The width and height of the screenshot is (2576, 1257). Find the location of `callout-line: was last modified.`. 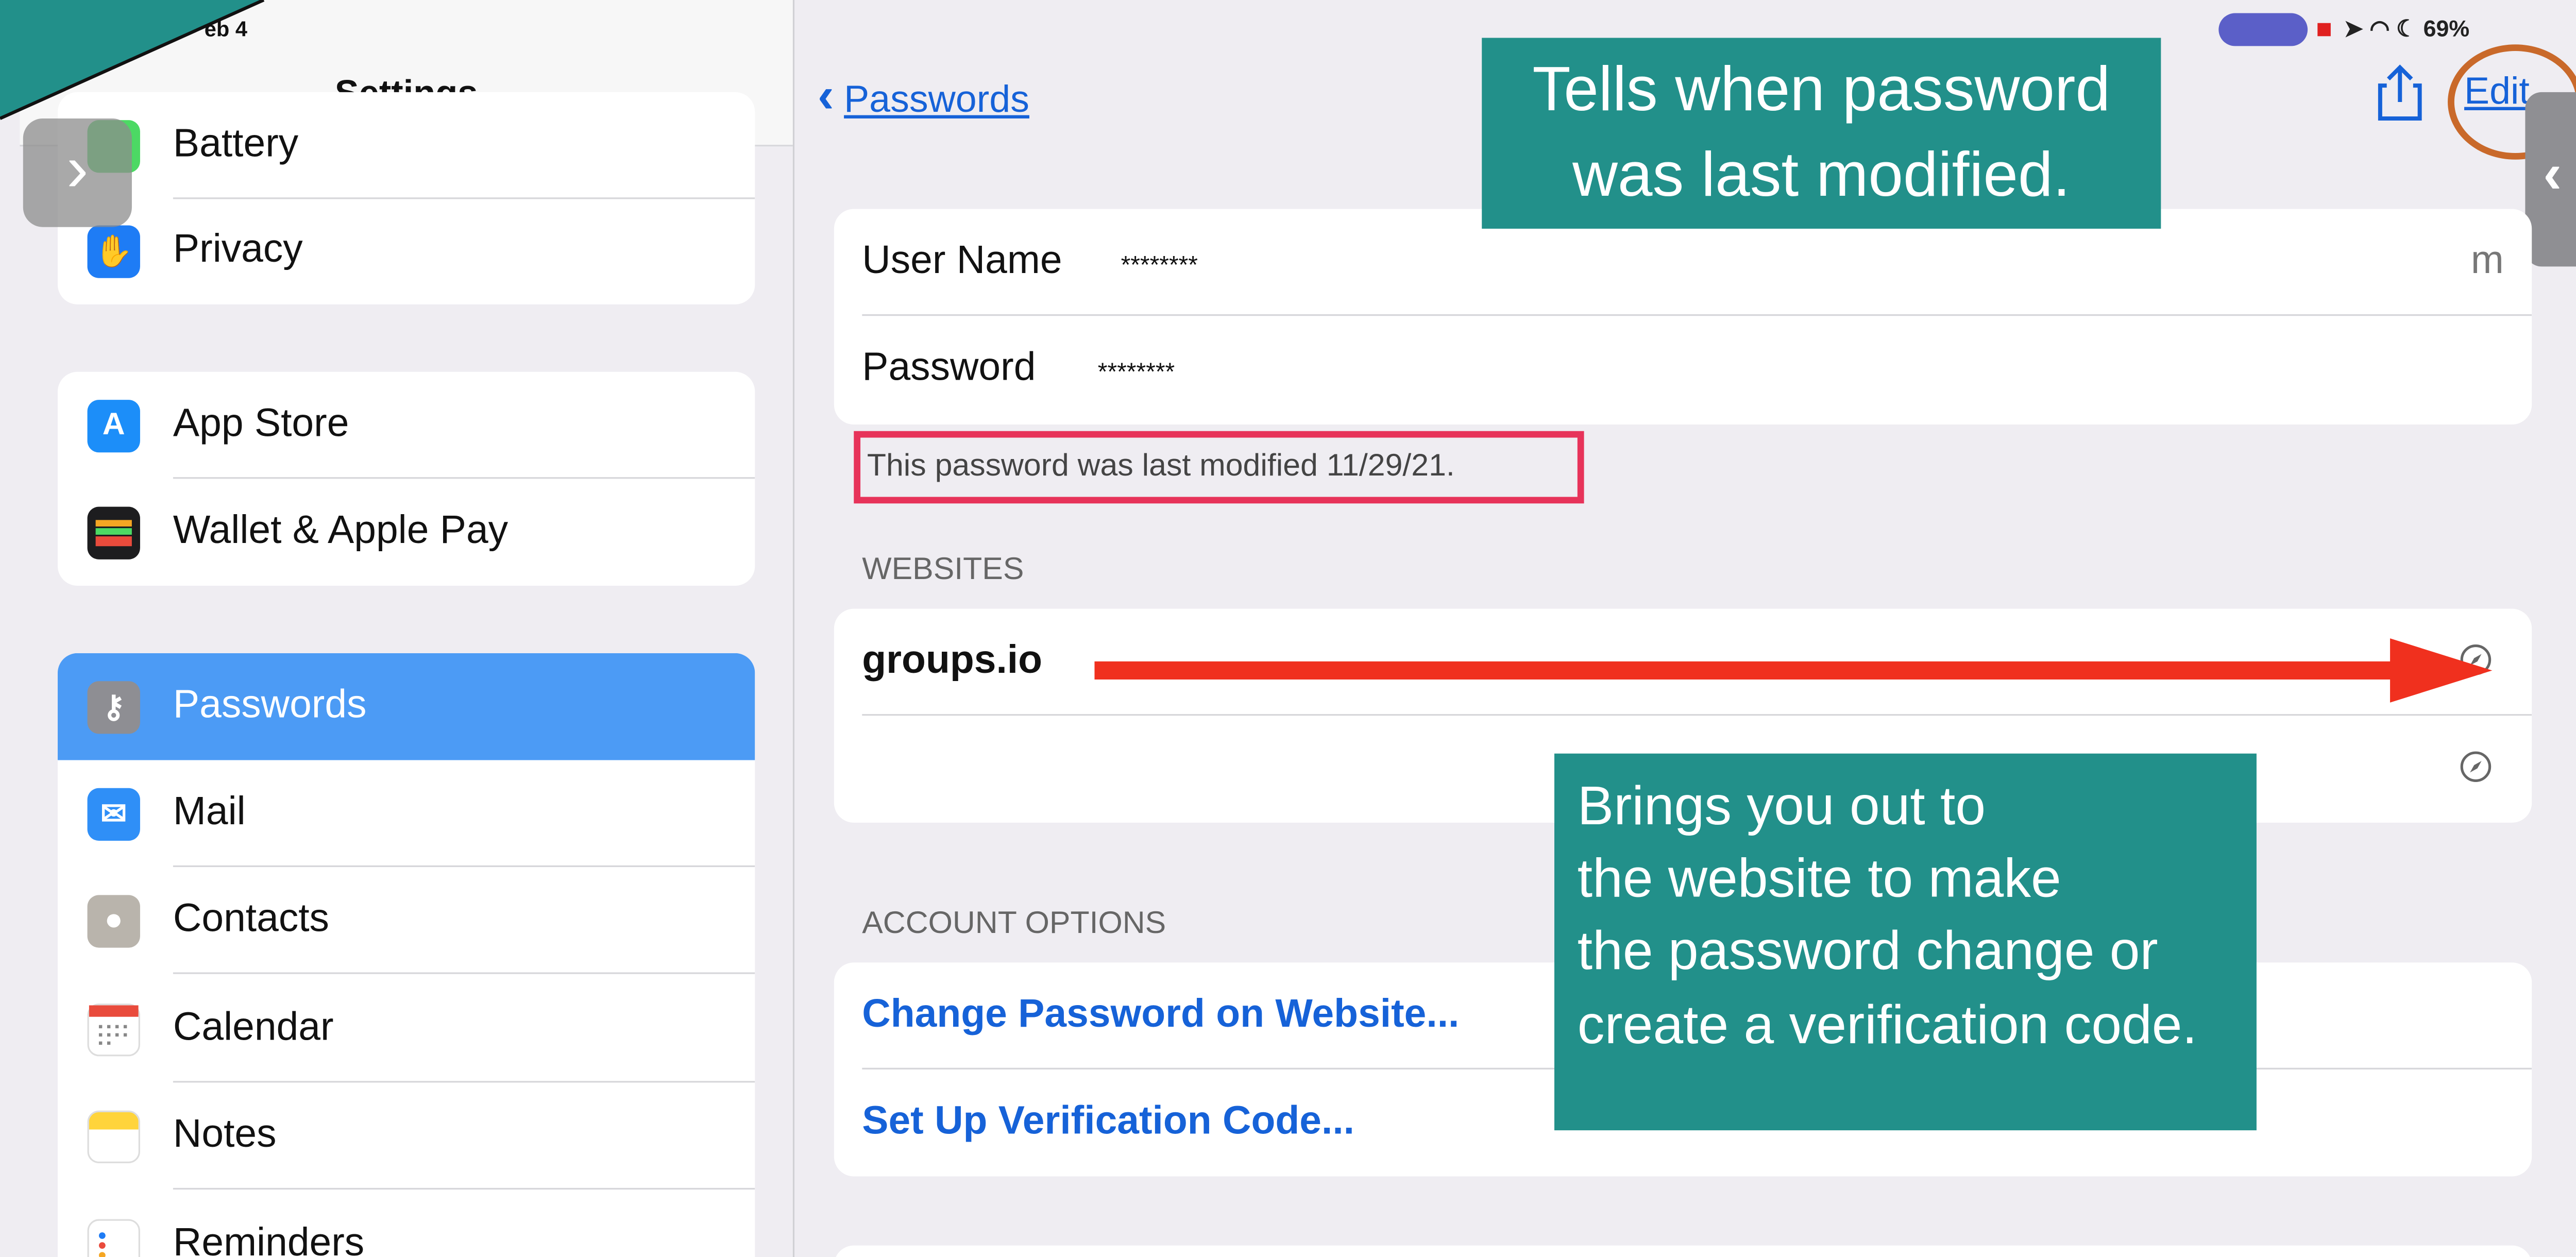

callout-line: was last modified. is located at coordinates (1821, 177).